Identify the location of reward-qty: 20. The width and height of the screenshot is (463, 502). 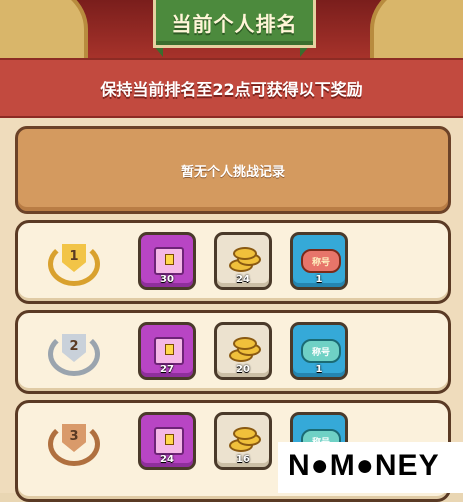
(243, 369).